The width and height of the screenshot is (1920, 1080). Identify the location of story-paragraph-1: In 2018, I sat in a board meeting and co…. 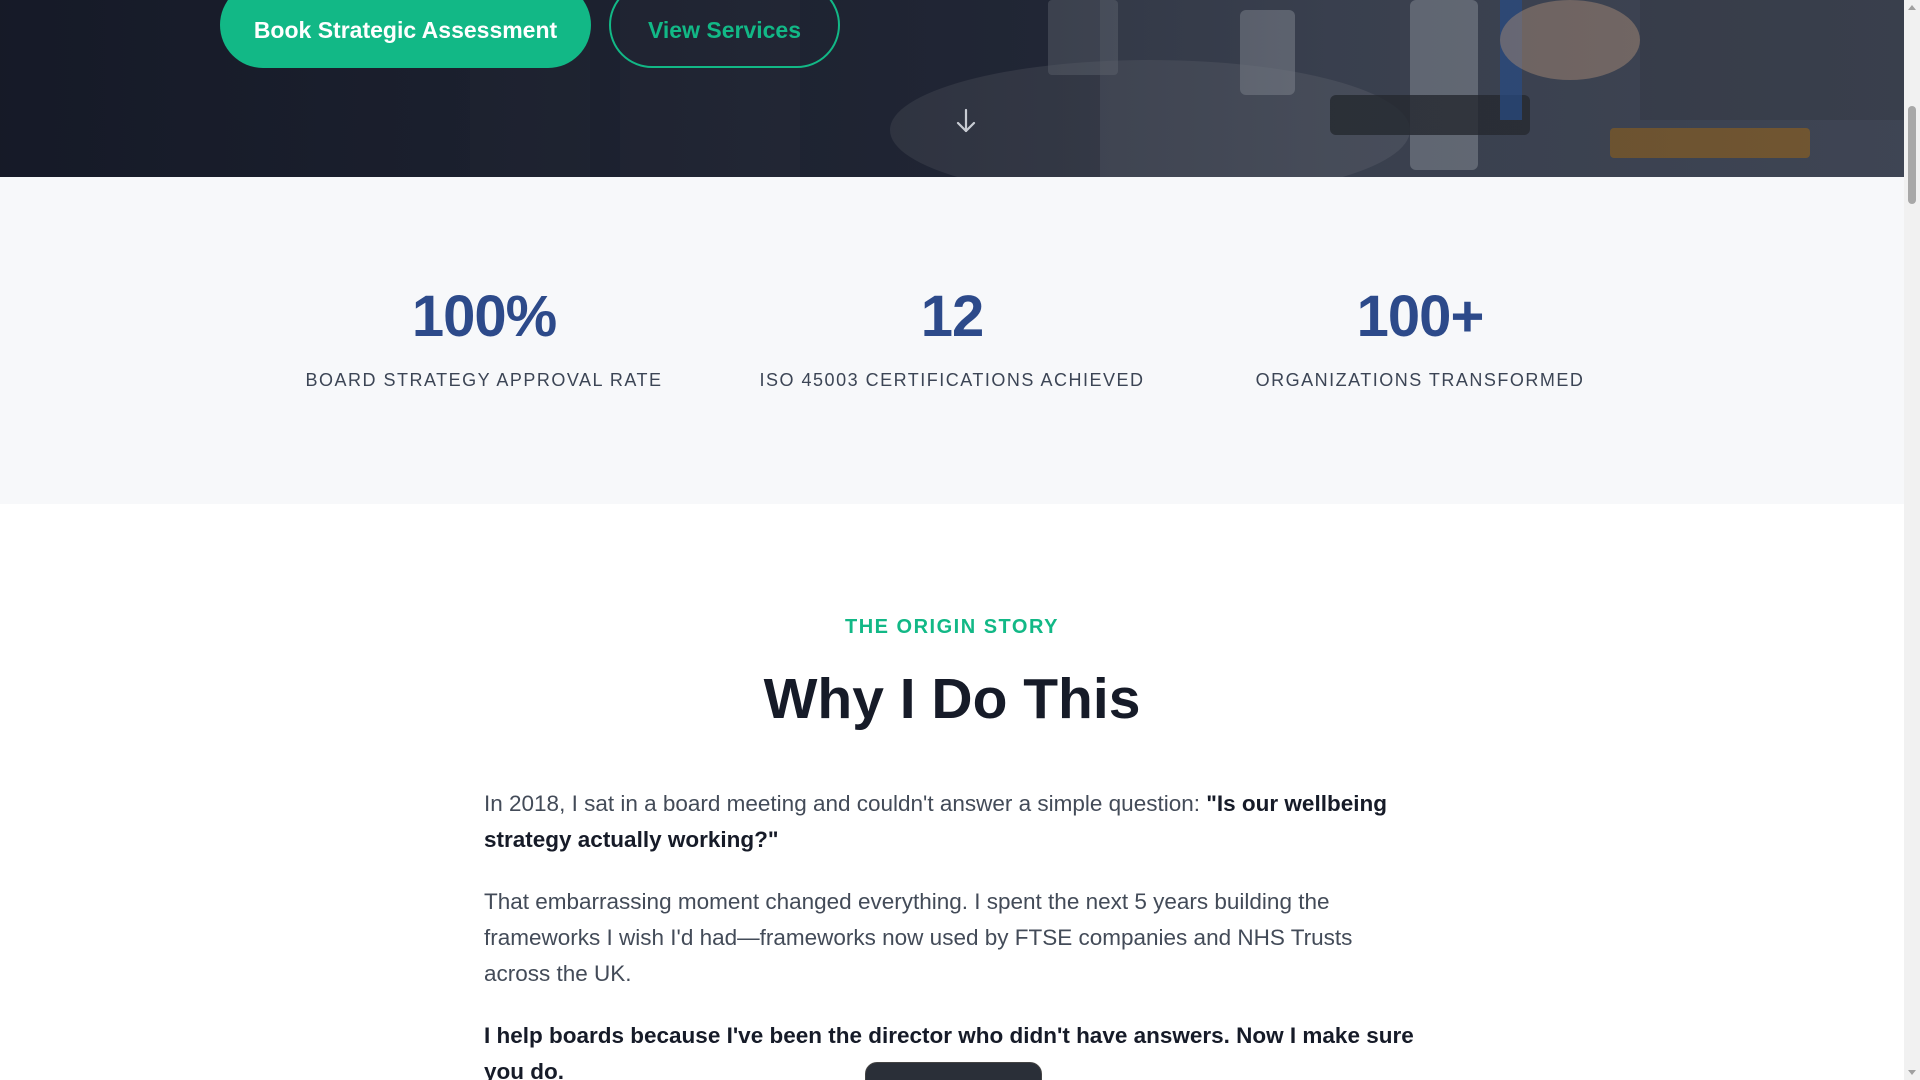
(954, 822).